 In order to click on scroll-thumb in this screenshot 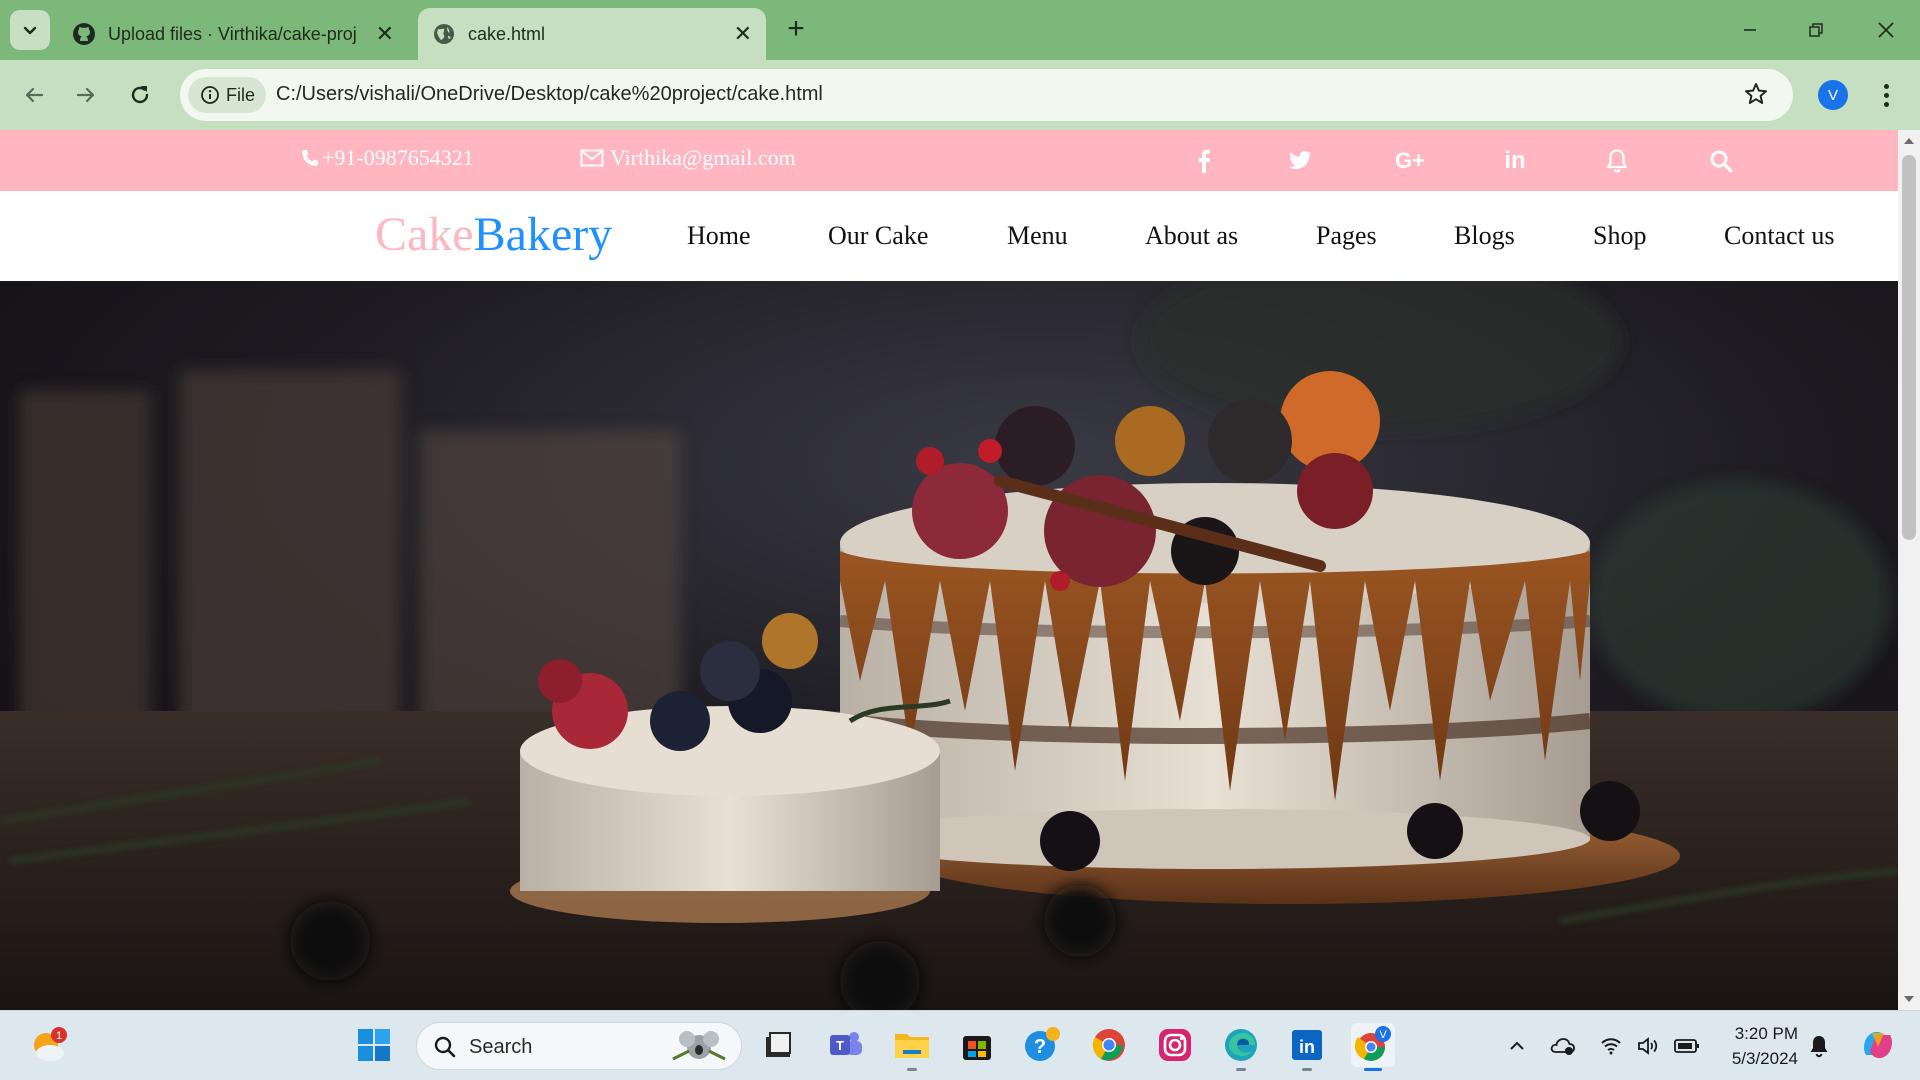, I will do `click(1909, 347)`.